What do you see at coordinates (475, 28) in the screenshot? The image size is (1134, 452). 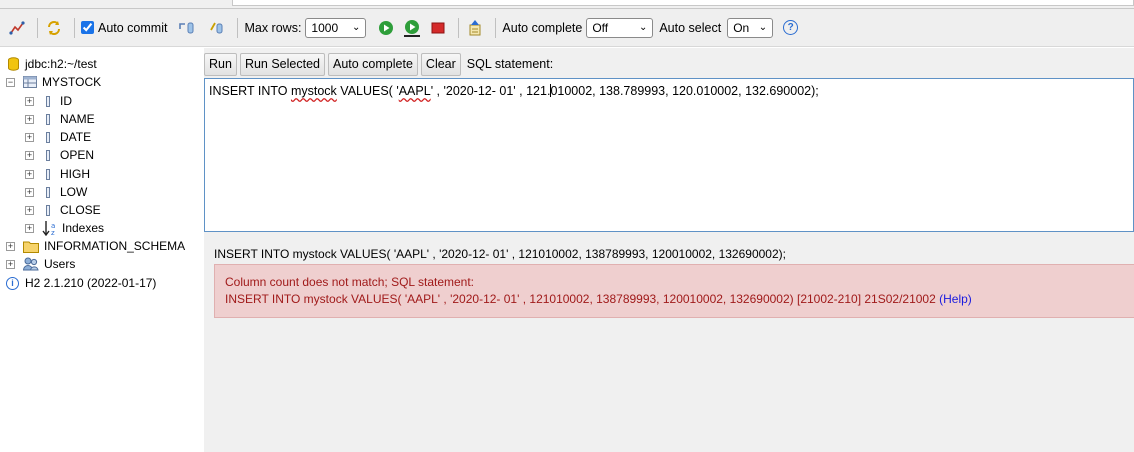 I see `history-icon` at bounding box center [475, 28].